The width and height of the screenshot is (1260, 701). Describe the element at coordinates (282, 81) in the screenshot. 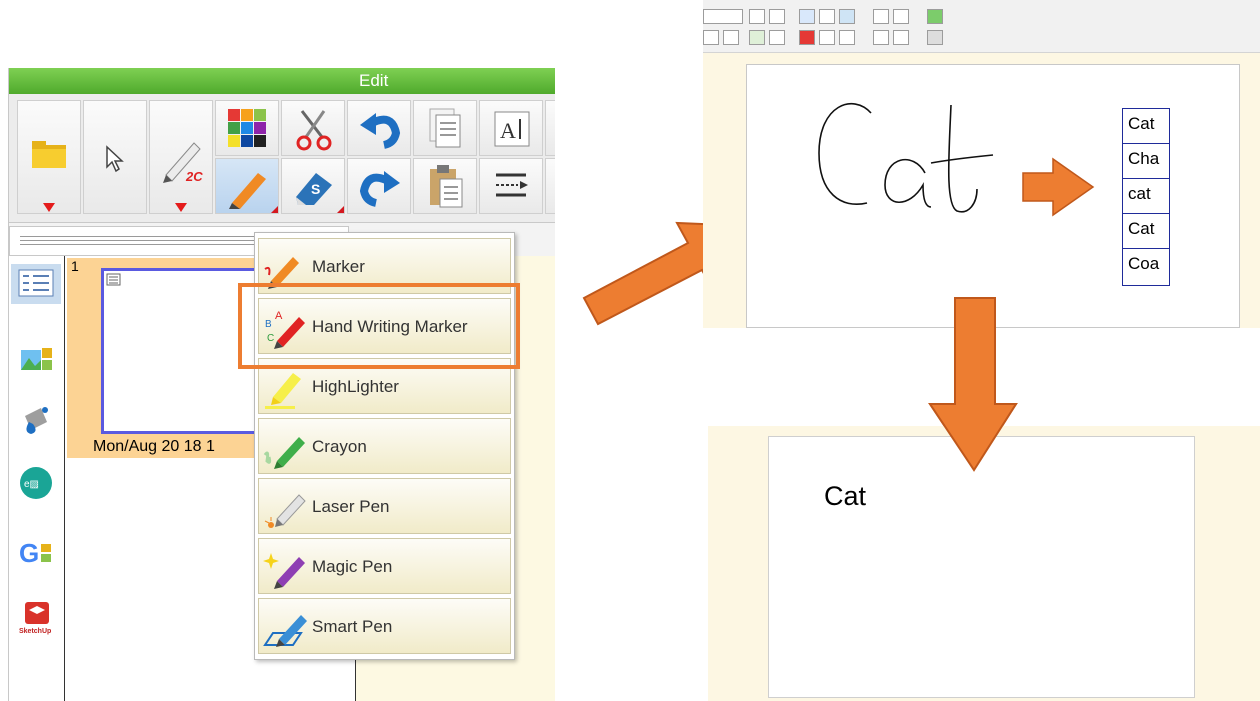

I see `edit-tab-bar: Edit` at that location.